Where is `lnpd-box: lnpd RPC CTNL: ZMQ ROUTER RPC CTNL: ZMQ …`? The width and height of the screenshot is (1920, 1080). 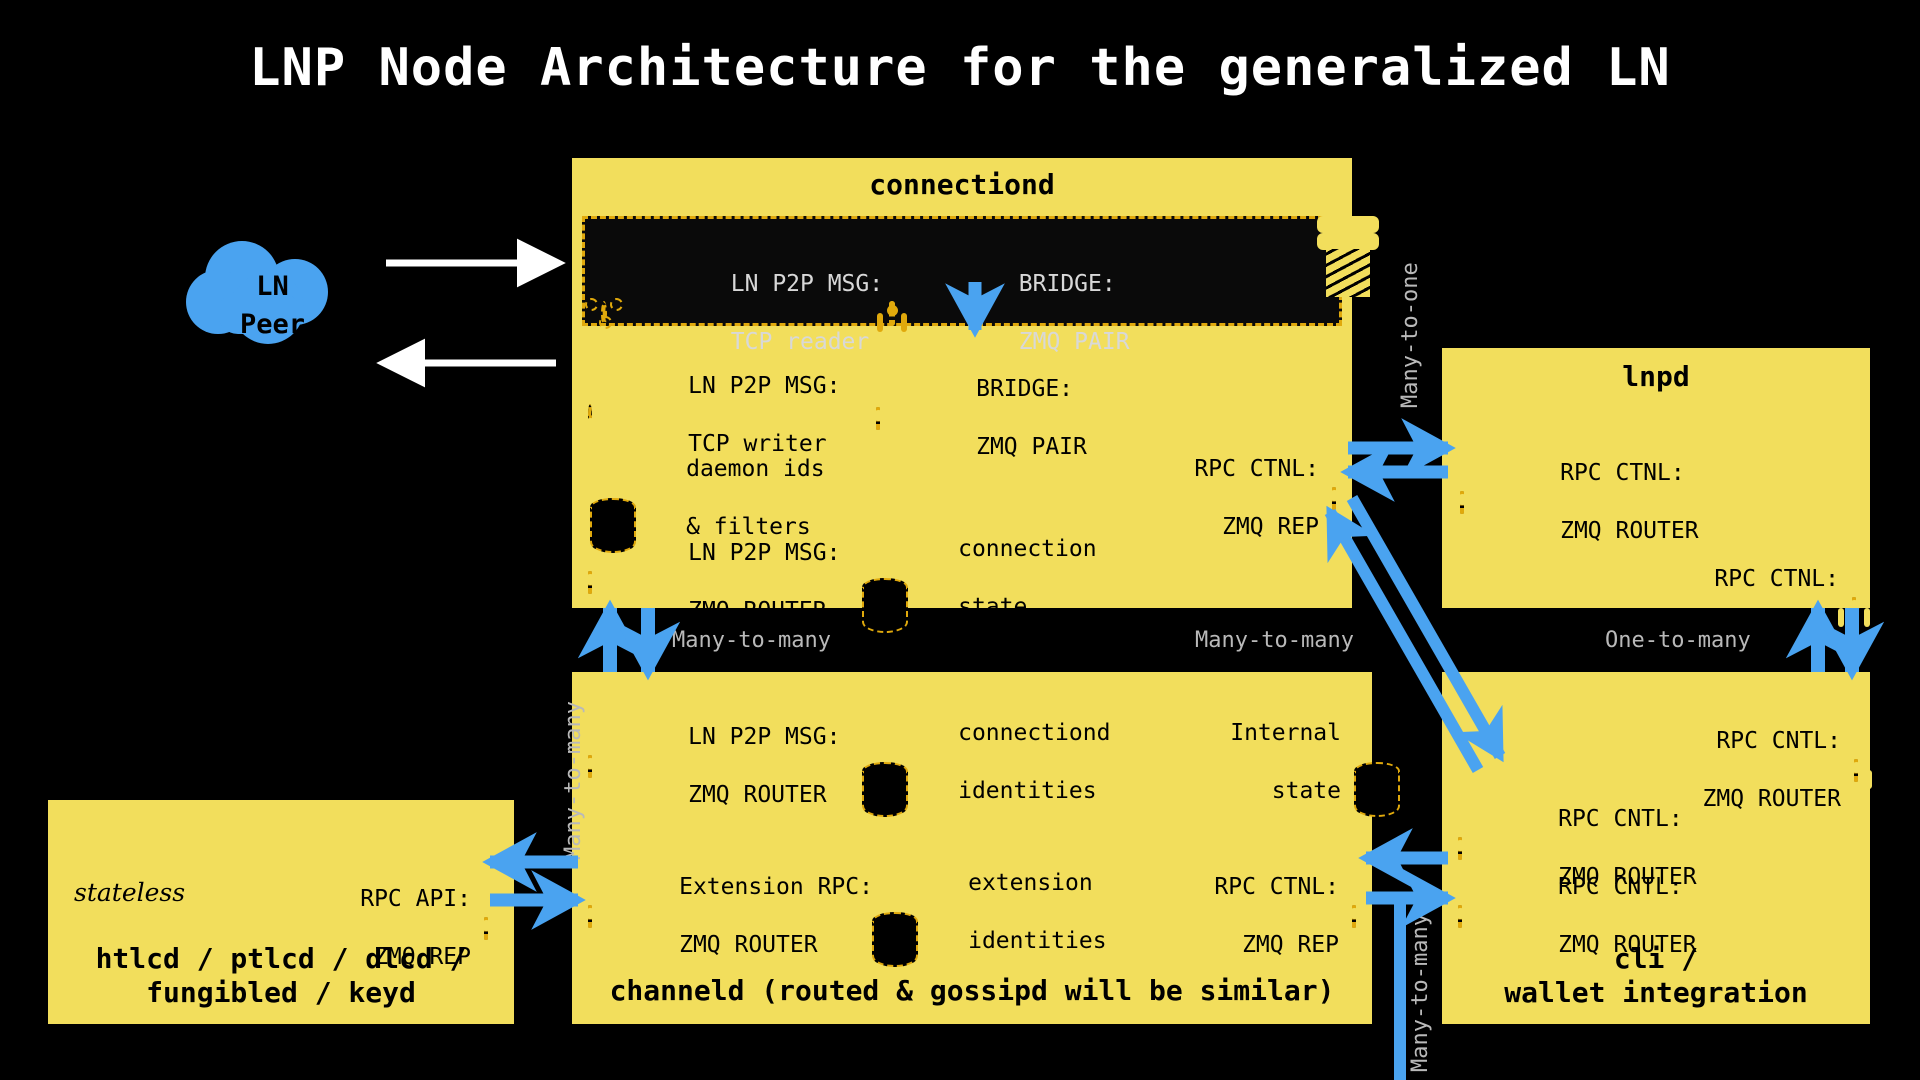
lnpd-box: lnpd RPC CTNL: ZMQ ROUTER RPC CTNL: ZMQ … is located at coordinates (1656, 499).